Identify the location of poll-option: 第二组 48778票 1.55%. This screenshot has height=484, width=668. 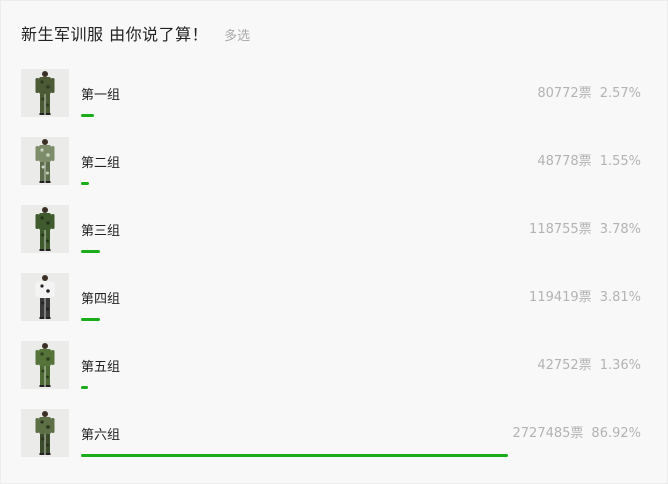
(334, 171).